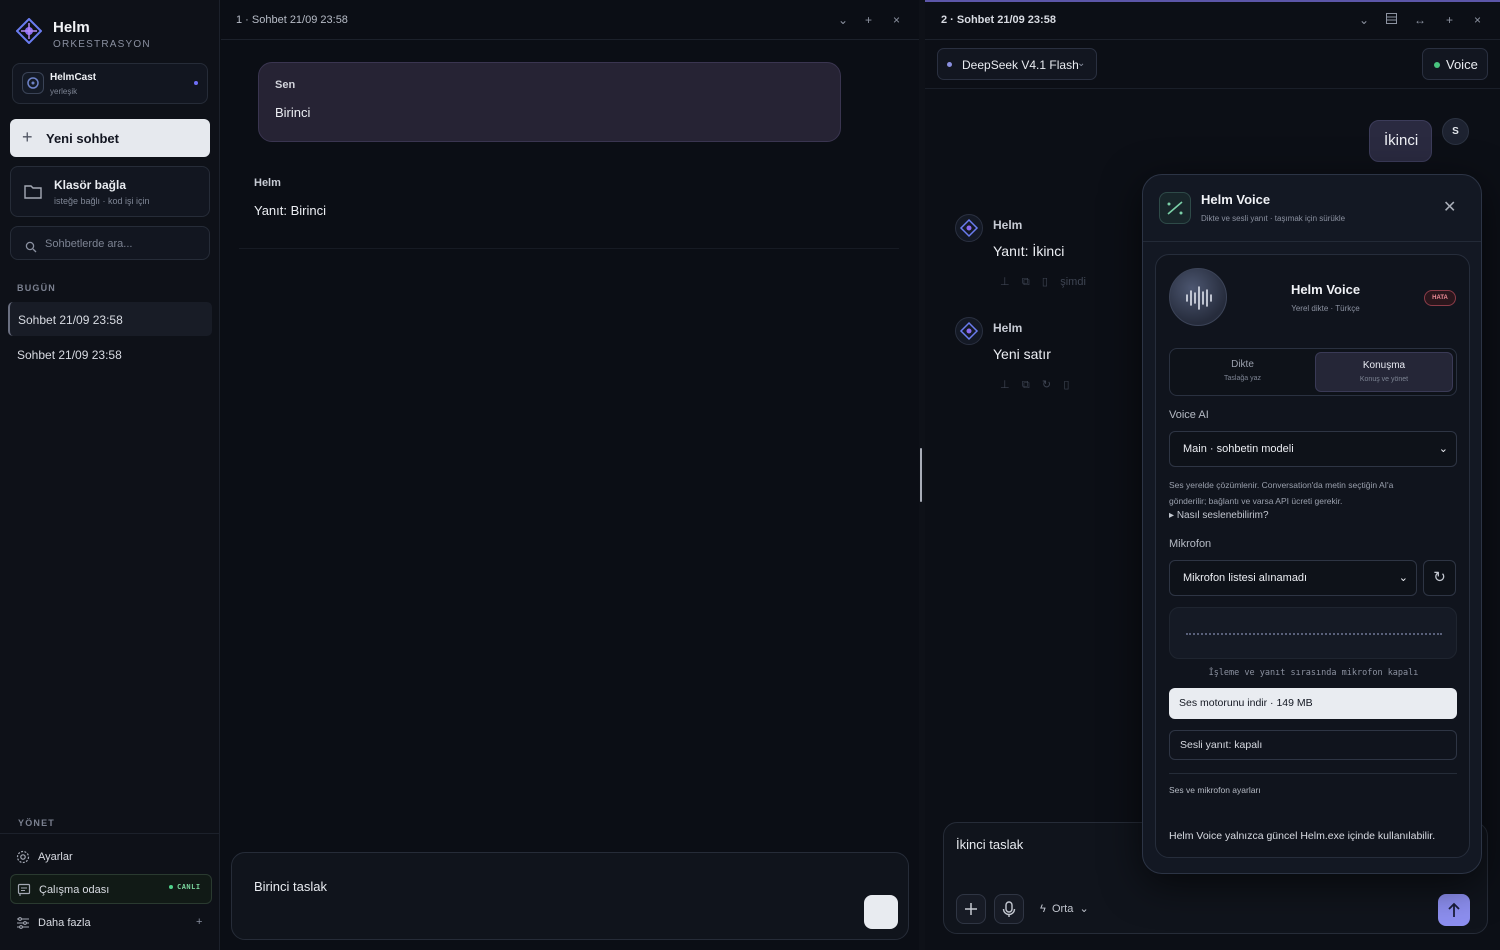  What do you see at coordinates (1221, 745) in the screenshot?
I see `spoken-reply-label: Sesli yanıt: kapalı` at bounding box center [1221, 745].